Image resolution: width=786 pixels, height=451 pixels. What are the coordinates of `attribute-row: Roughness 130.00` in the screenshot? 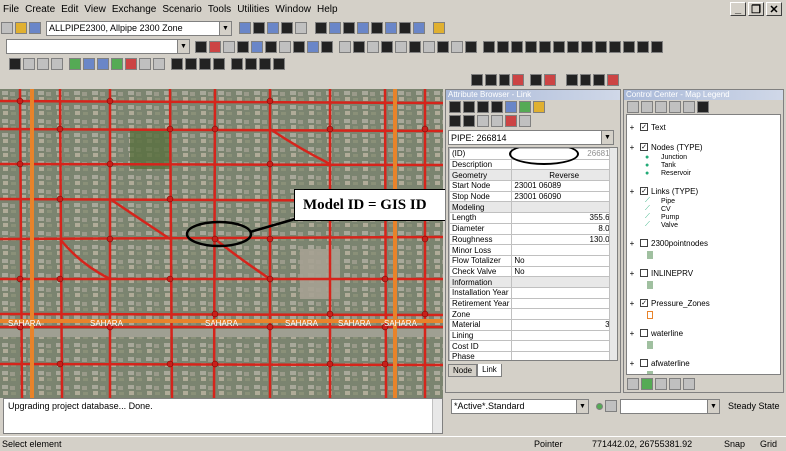 It's located at (533, 239).